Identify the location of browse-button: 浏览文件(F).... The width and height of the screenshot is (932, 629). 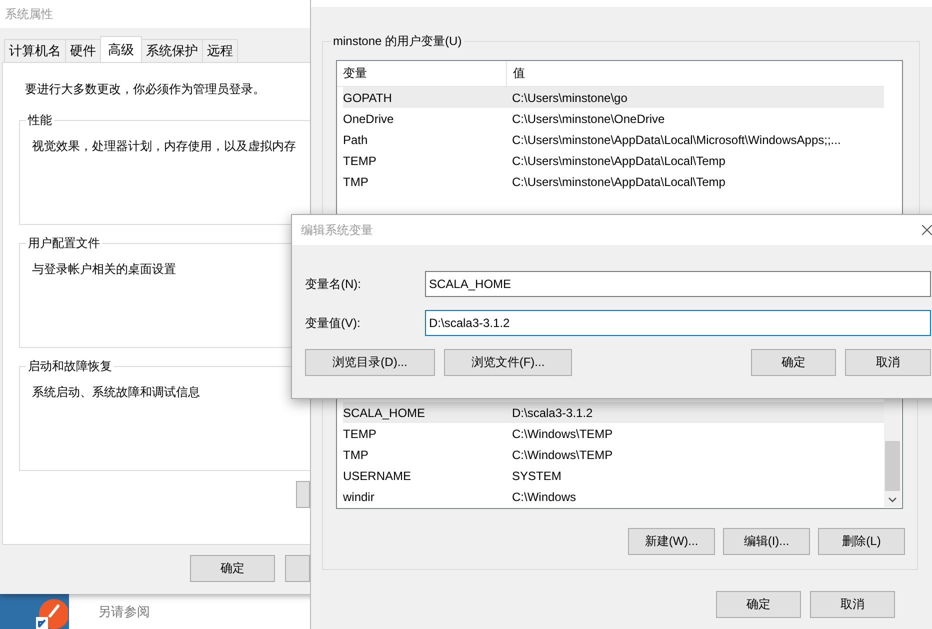
(508, 362).